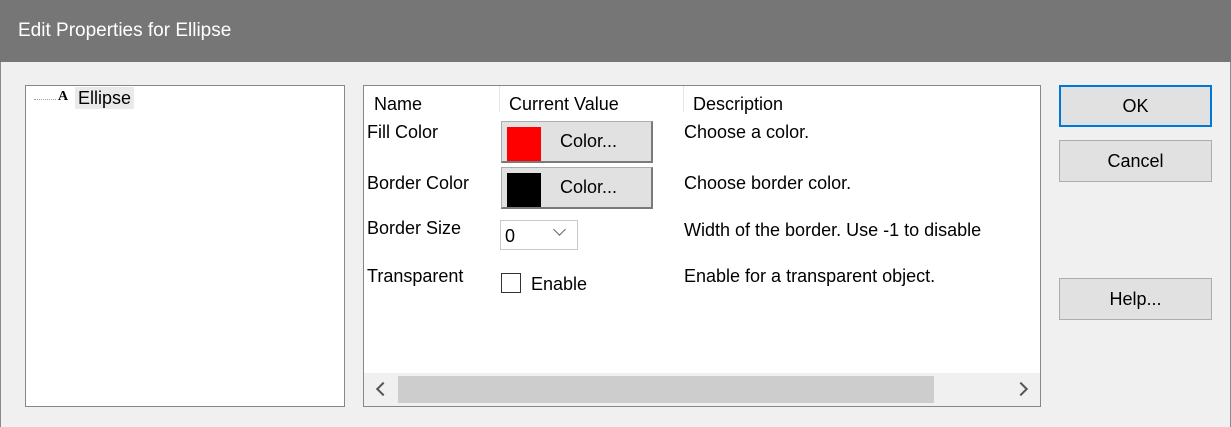 This screenshot has height=427, width=1231. I want to click on tree-item-ellipse: Ellipse, so click(105, 98).